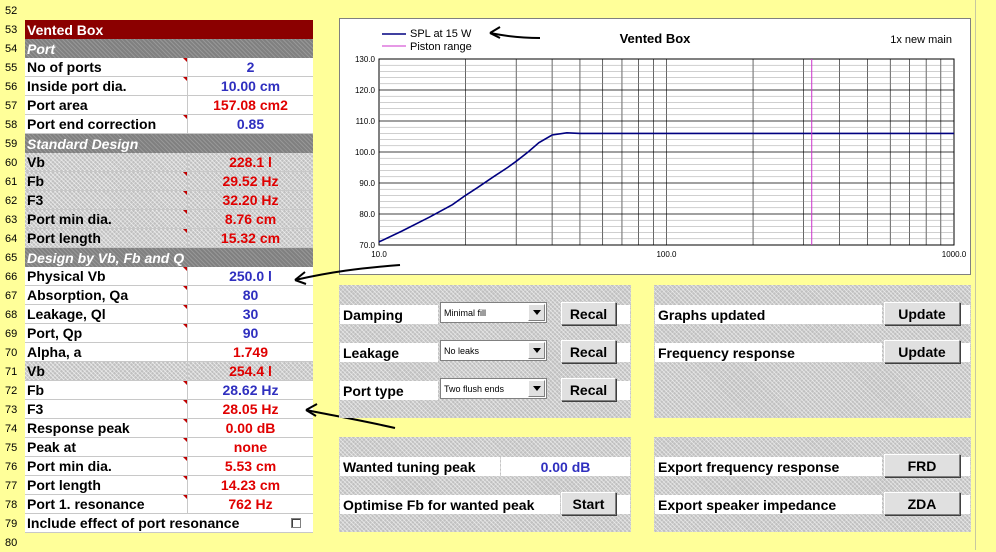 The height and width of the screenshot is (552, 996). I want to click on damping-value: Minimal fill, so click(465, 312).